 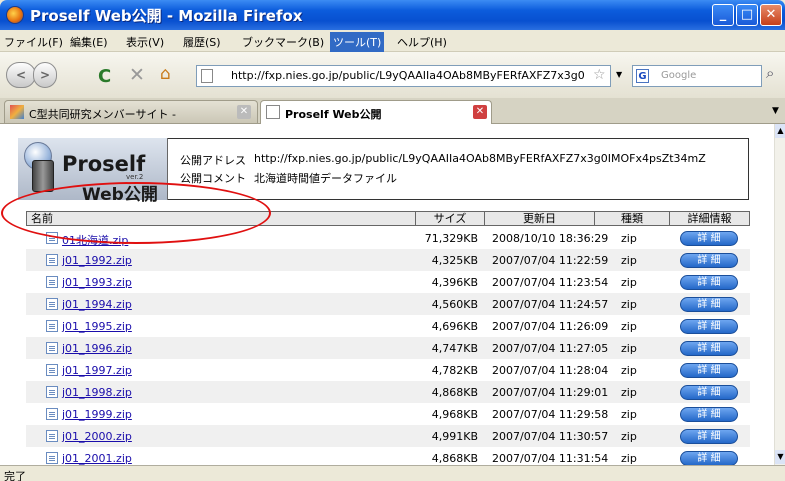 I want to click on file-size: 4,396KB, so click(x=454, y=282).